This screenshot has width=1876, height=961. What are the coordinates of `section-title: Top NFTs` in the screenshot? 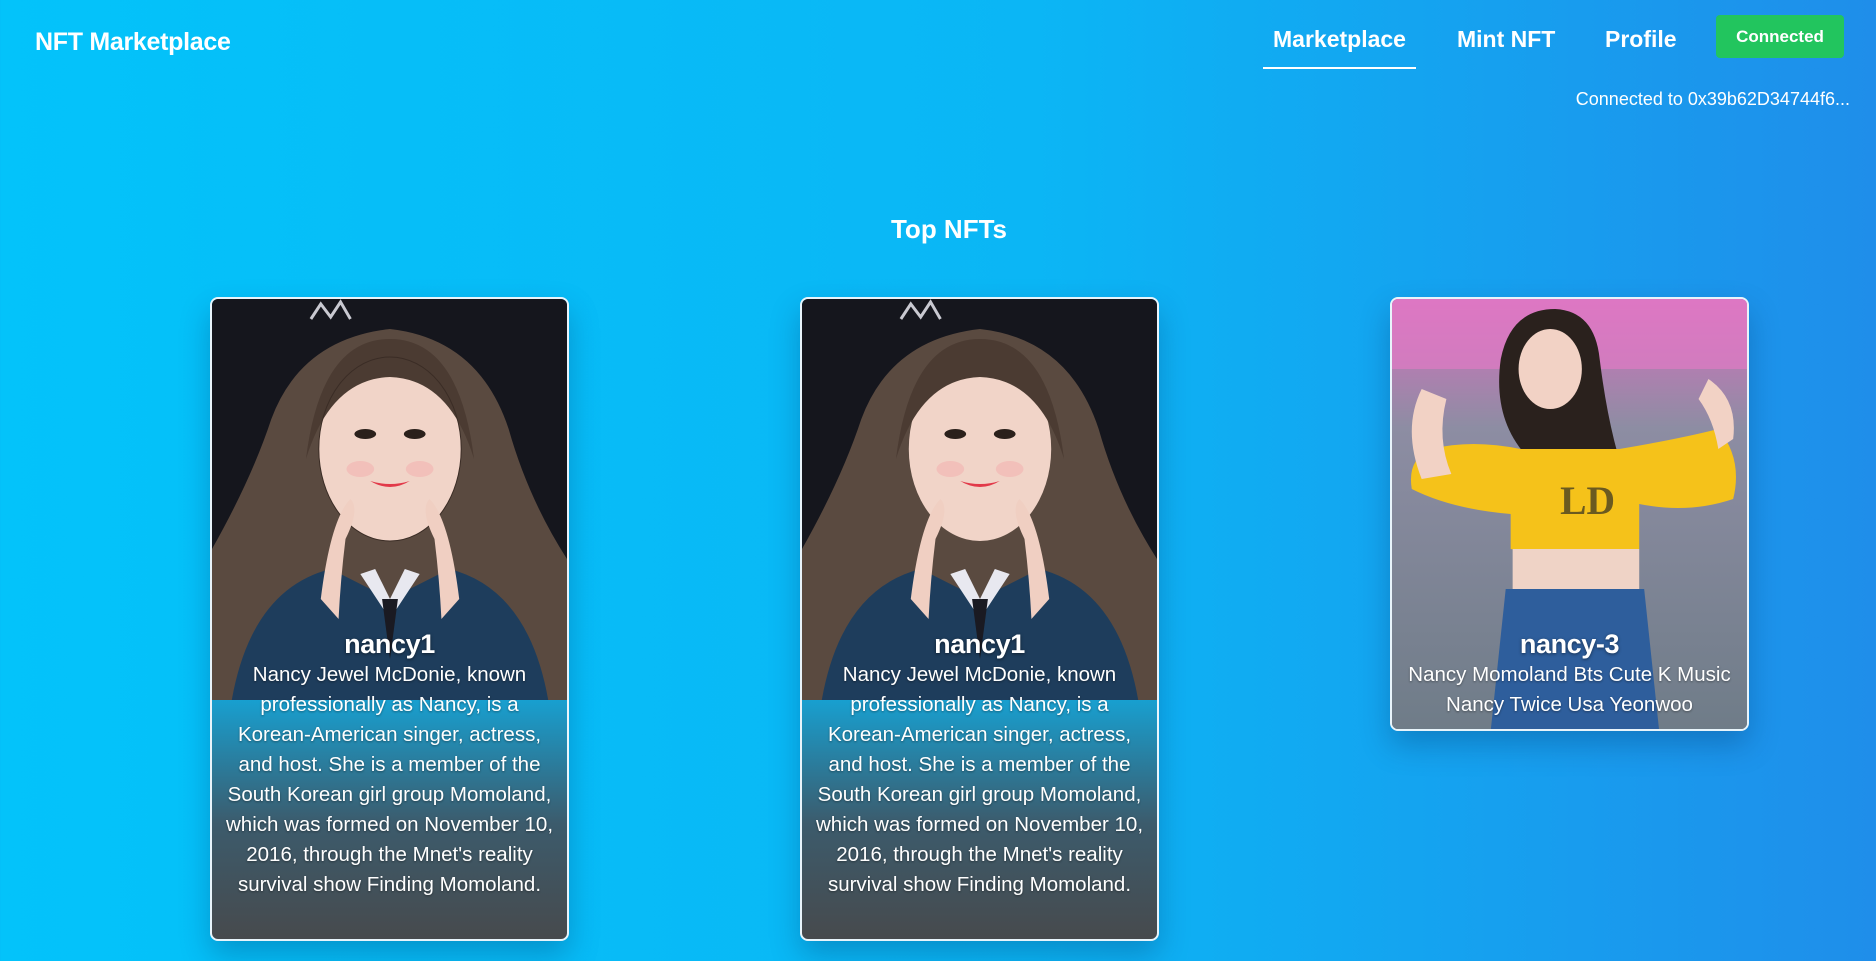 It's located at (948, 229).